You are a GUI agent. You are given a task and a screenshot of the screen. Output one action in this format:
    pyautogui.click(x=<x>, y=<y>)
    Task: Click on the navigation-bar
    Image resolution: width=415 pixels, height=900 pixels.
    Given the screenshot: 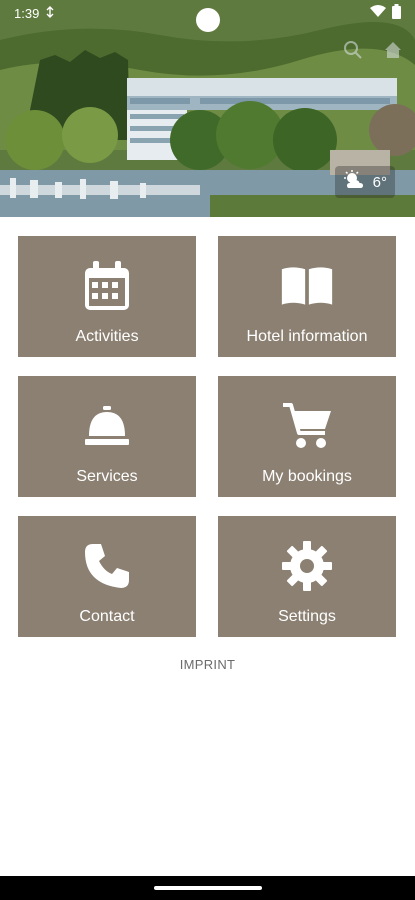 What is the action you would take?
    pyautogui.click(x=207, y=888)
    